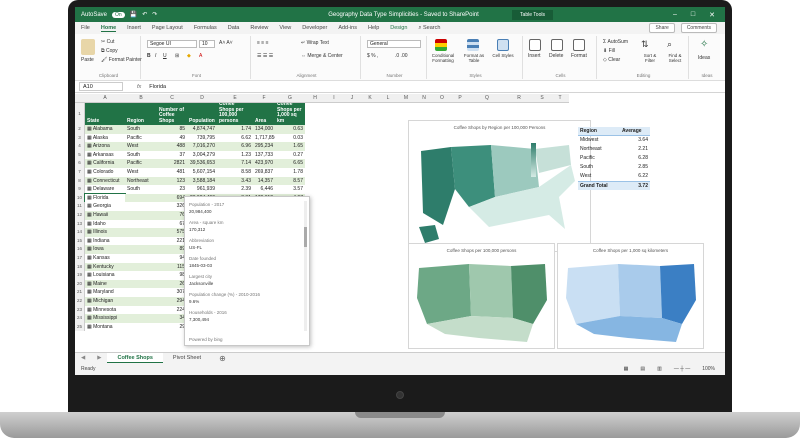 The width and height of the screenshot is (800, 438). I want to click on table-cell: 115, so click(172, 267).